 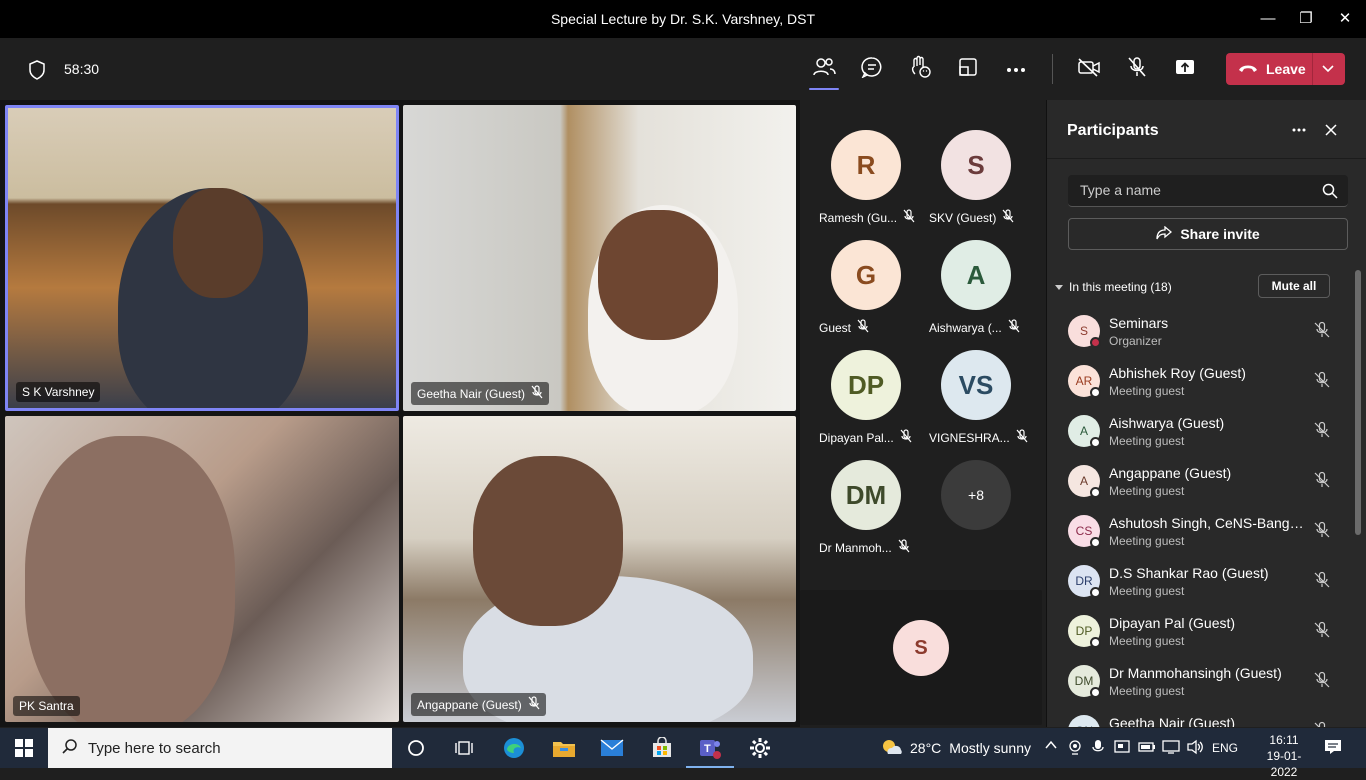 What do you see at coordinates (976, 495) in the screenshot?
I see `gallery-avatar: +8` at bounding box center [976, 495].